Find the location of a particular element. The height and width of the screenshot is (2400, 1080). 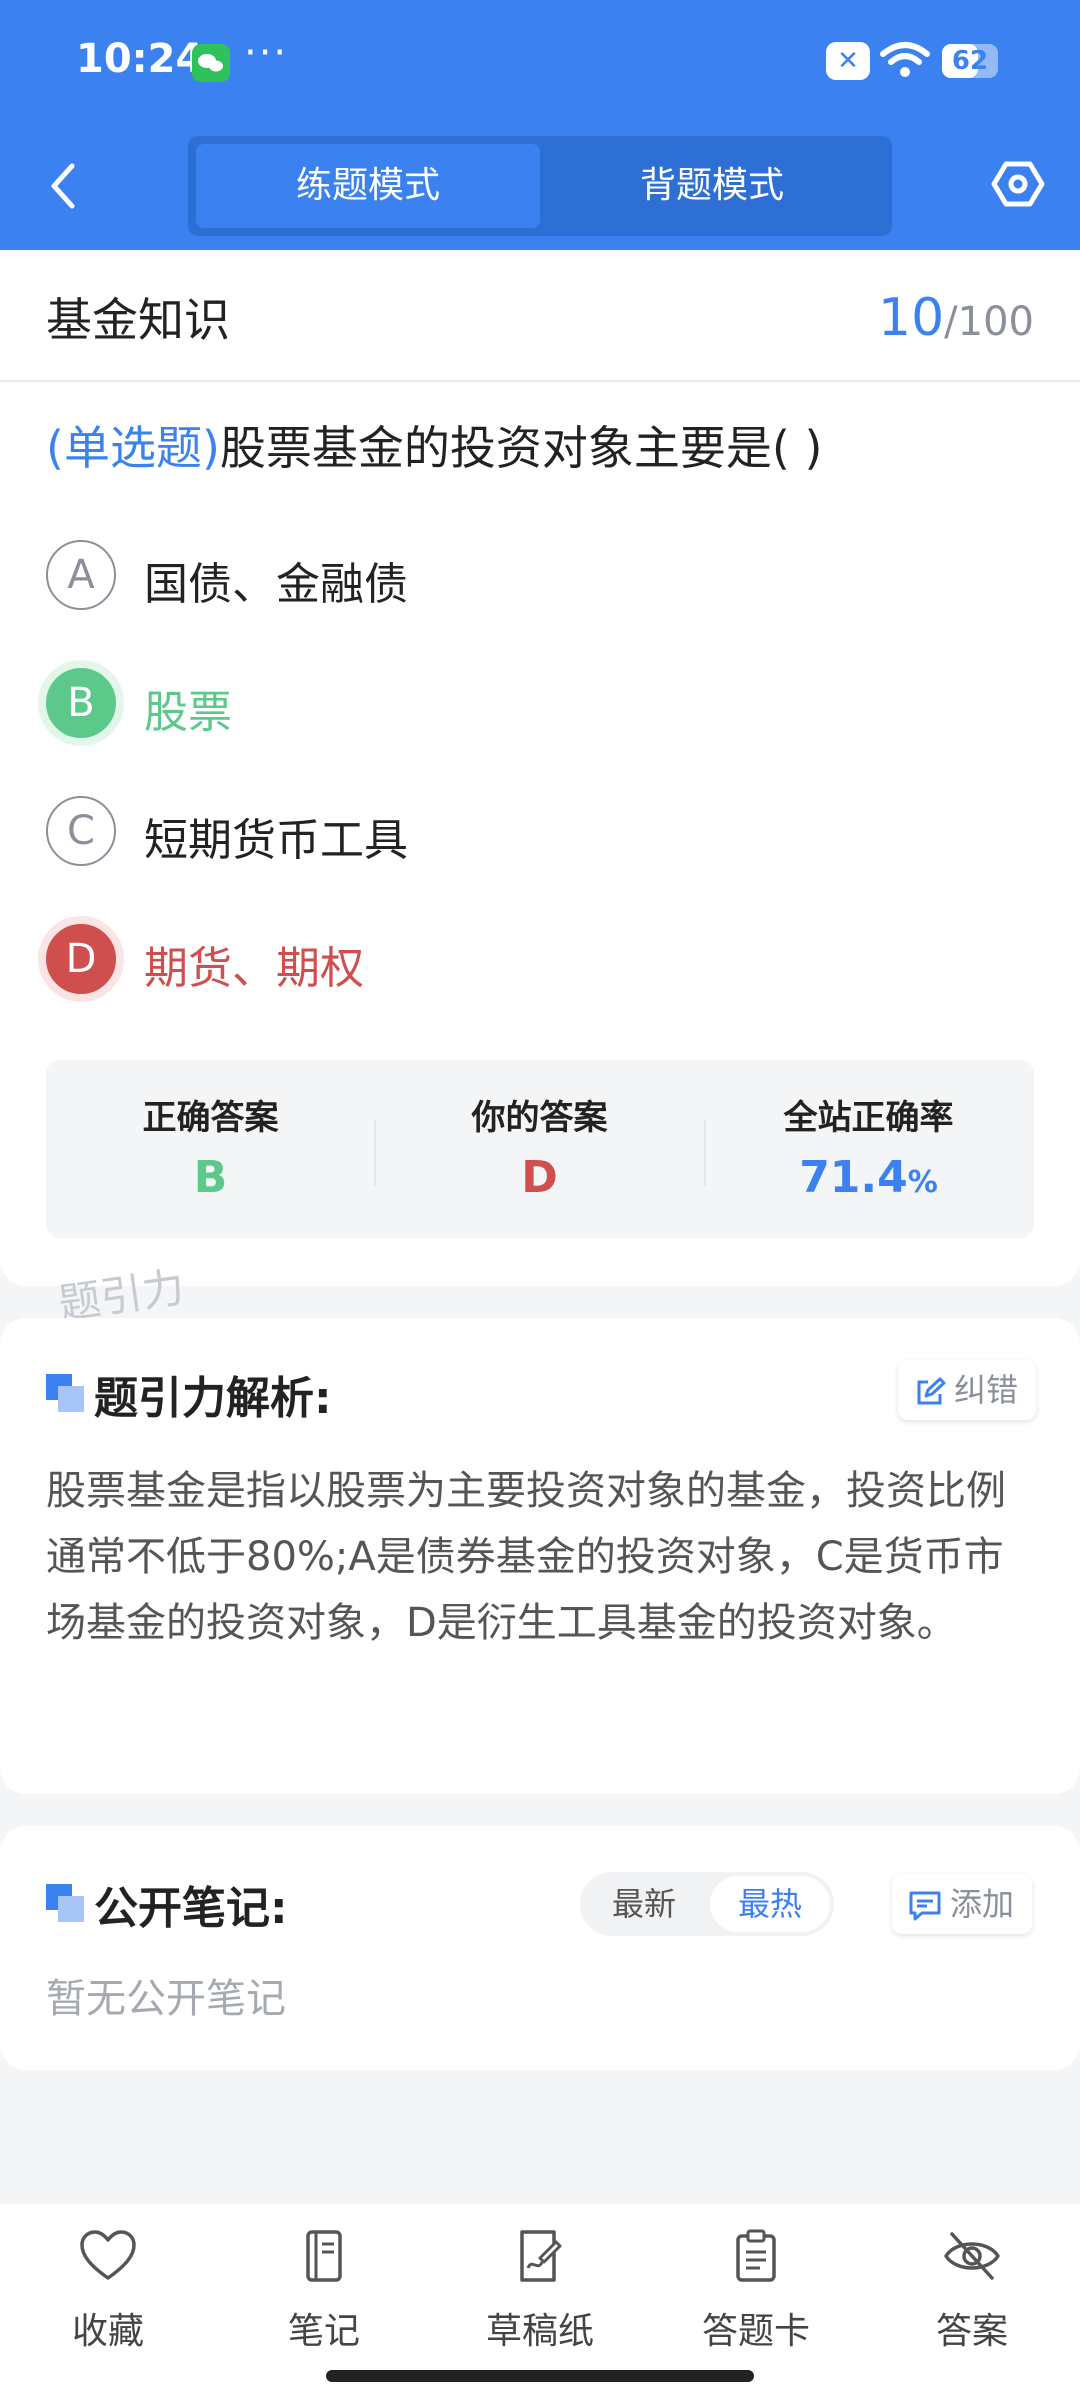

question-progress: 10/100 is located at coordinates (956, 318).